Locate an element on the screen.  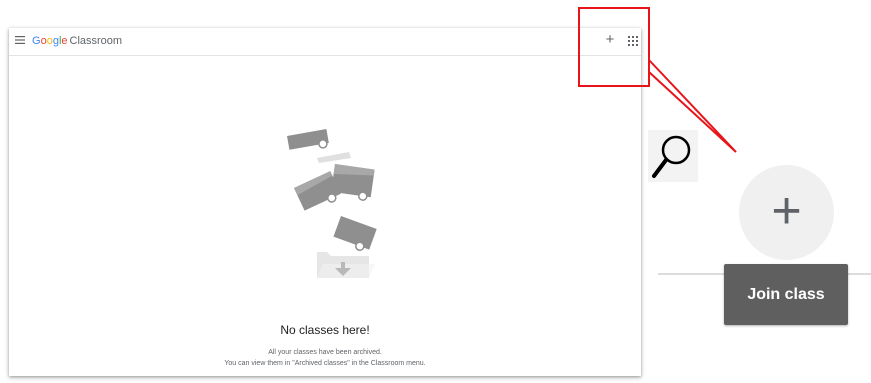
app-logo: Google Classroom is located at coordinates (77, 41).